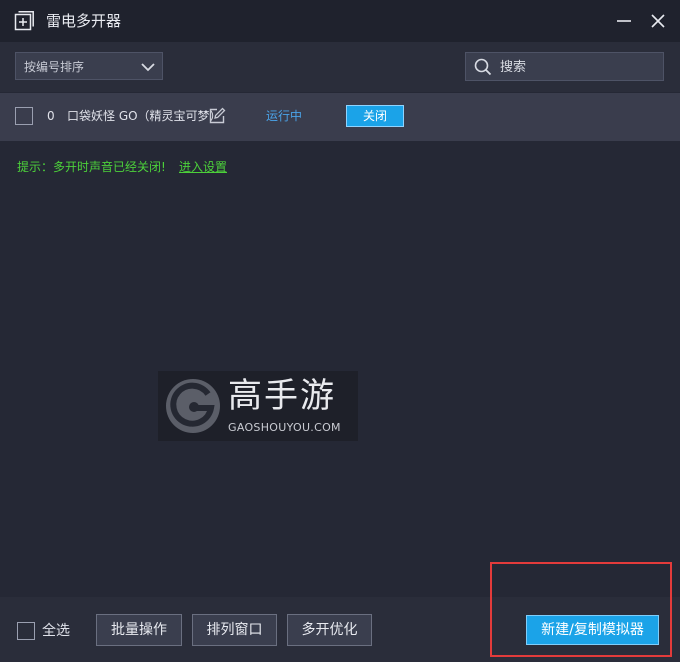 The width and height of the screenshot is (680, 662). What do you see at coordinates (54, 67) in the screenshot?
I see `sort-label: 按编号排序` at bounding box center [54, 67].